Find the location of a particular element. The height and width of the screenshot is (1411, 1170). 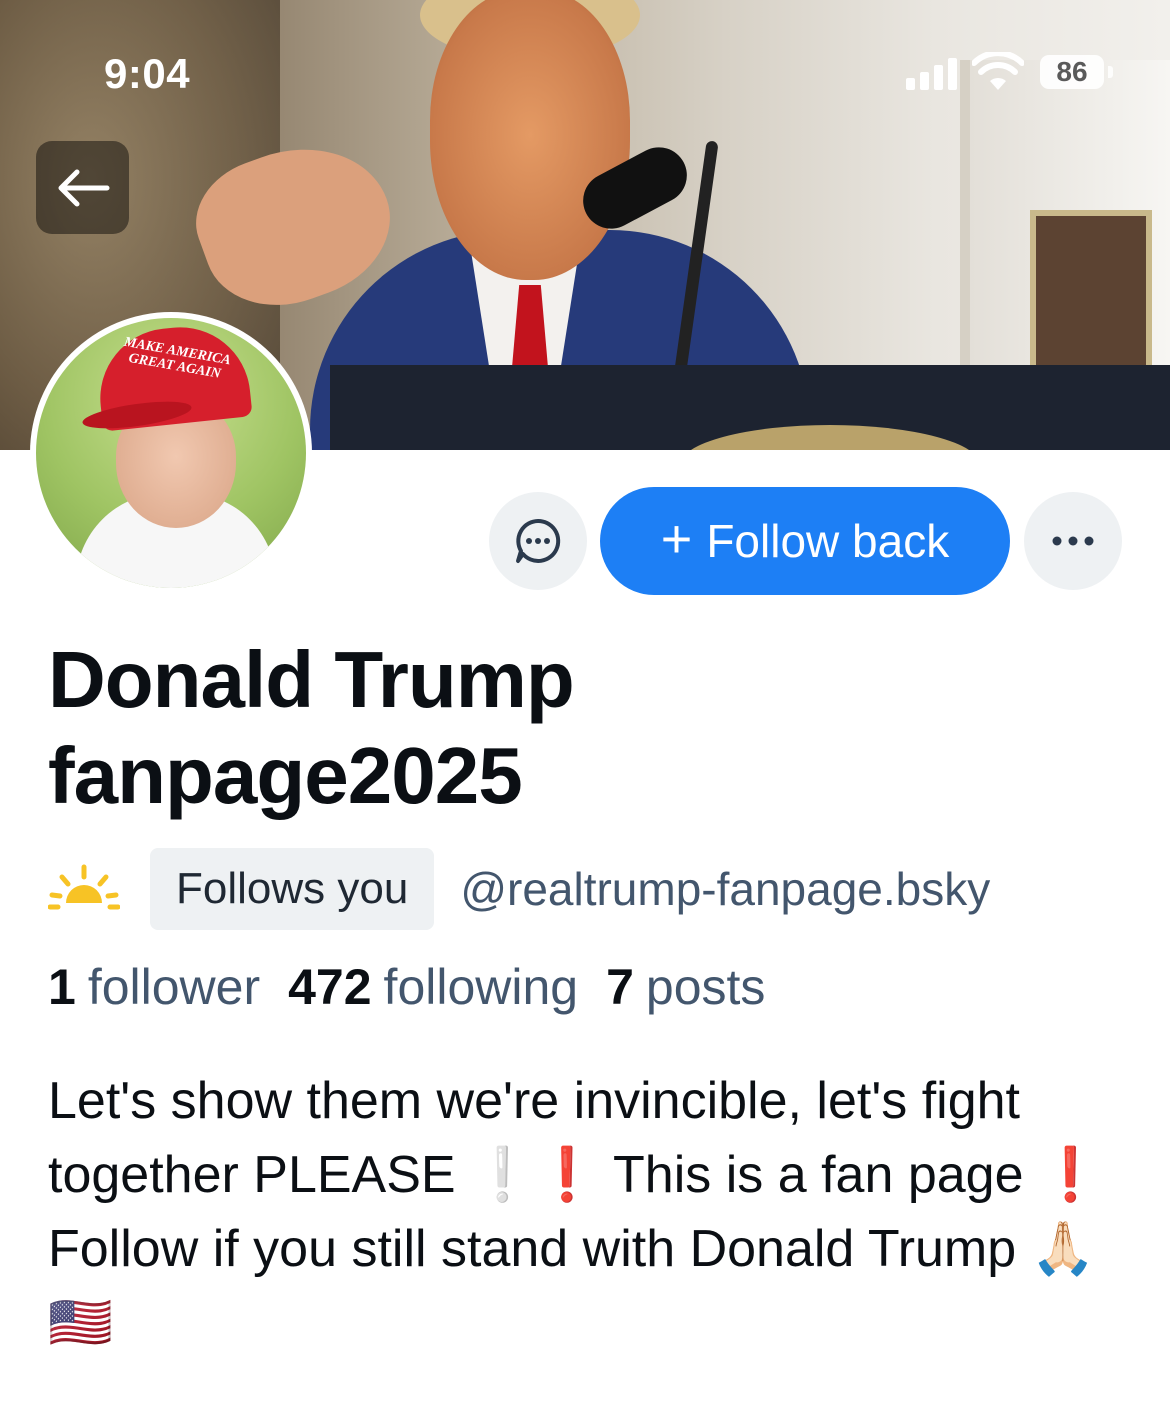

avatar-image: MAKE AMERICA GREAT AGAIN is located at coordinates (171, 453).